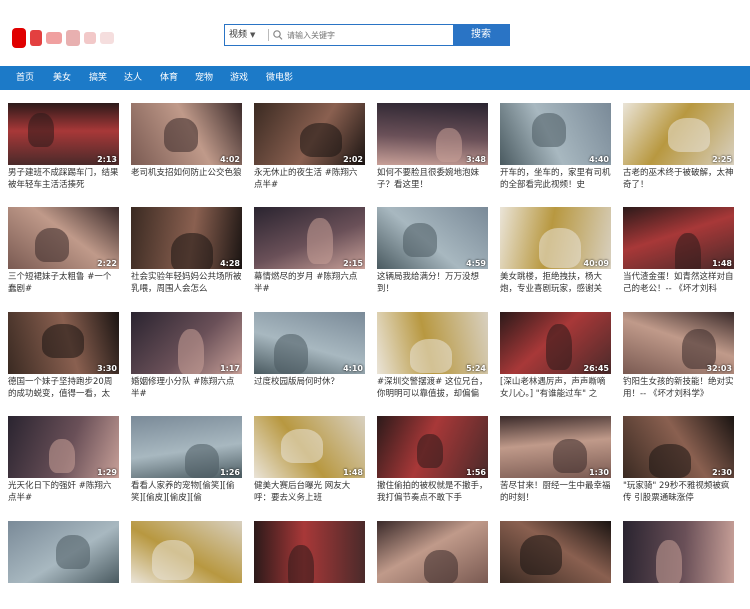 This screenshot has height=609, width=750. I want to click on video-thumbnail: 26:45, so click(555, 343).